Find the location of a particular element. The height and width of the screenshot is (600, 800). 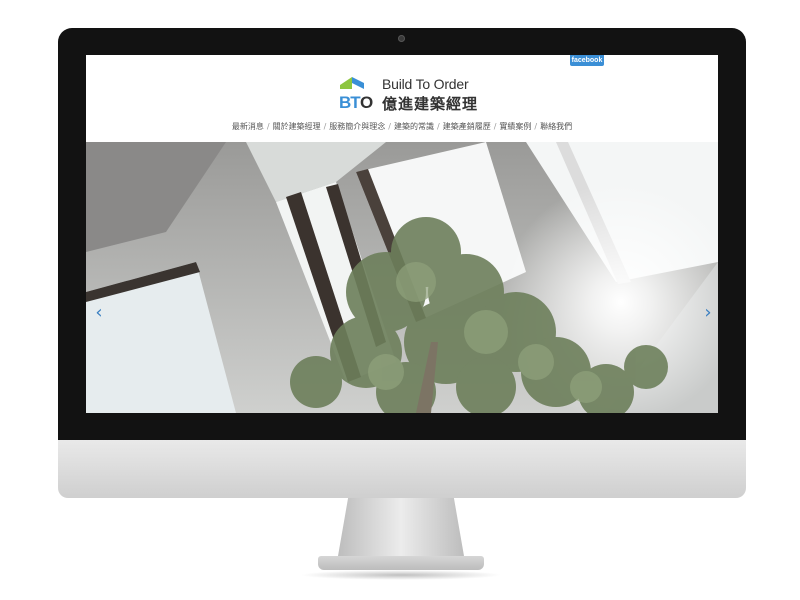

logo-english-text: Build To Order is located at coordinates (425, 84).